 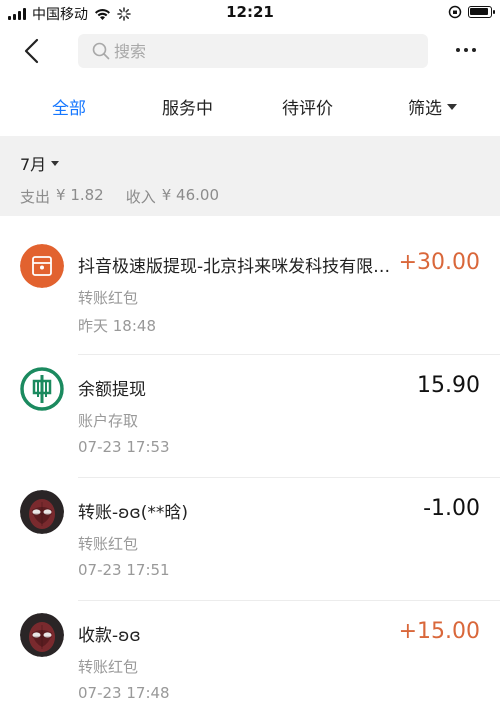 I want to click on status-bar: 中国移动 12:21, so click(x=250, y=13).